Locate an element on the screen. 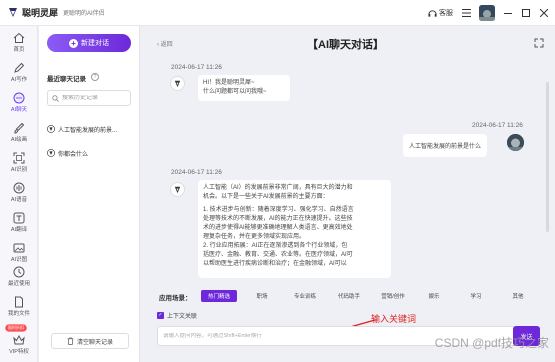  title-bar-controls: 客服 is located at coordinates (488, 13).